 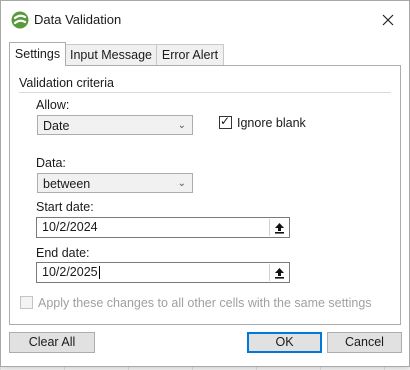 What do you see at coordinates (99, 273) in the screenshot?
I see `text-caret` at bounding box center [99, 273].